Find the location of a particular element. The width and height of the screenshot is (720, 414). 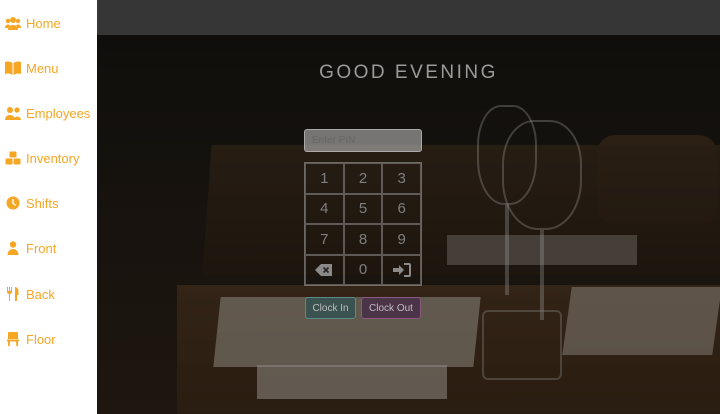

backspace-icon is located at coordinates (324, 269).